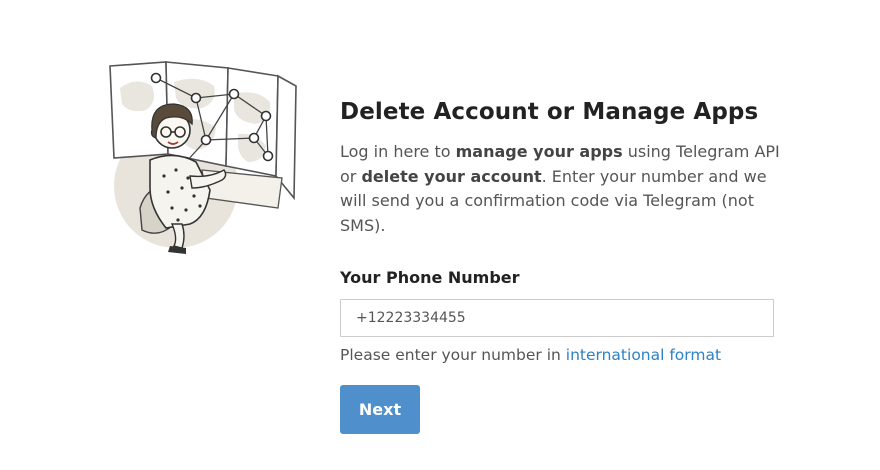  What do you see at coordinates (451, 176) in the screenshot?
I see `description-bold-delete-account: delete your account` at bounding box center [451, 176].